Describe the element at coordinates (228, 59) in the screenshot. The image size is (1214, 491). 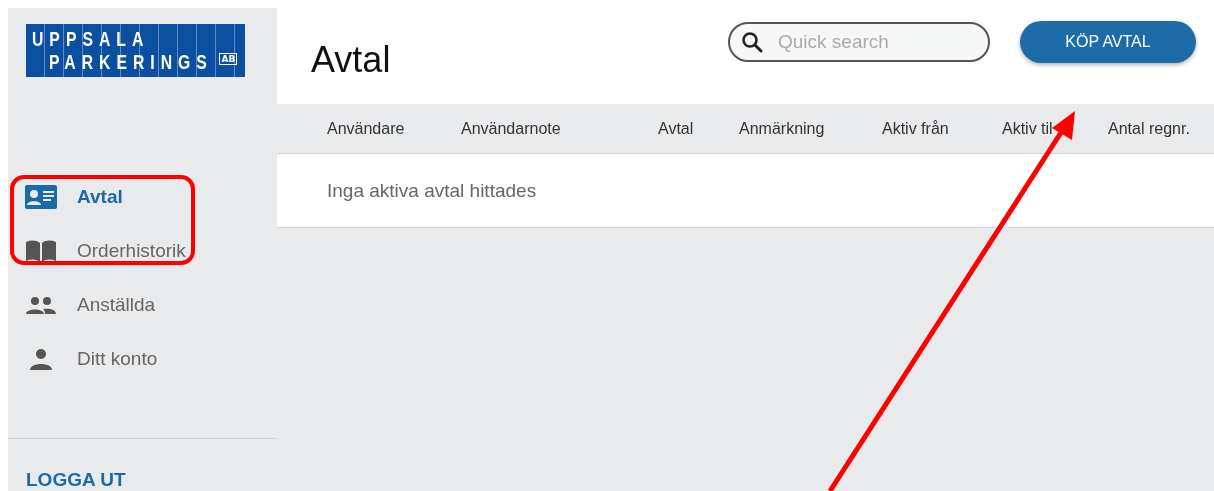
I see `logo-suffix: AB` at that location.